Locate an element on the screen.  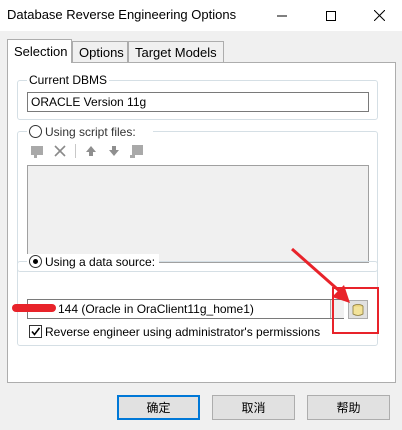
tab-target-models: Target Models is located at coordinates (176, 52).